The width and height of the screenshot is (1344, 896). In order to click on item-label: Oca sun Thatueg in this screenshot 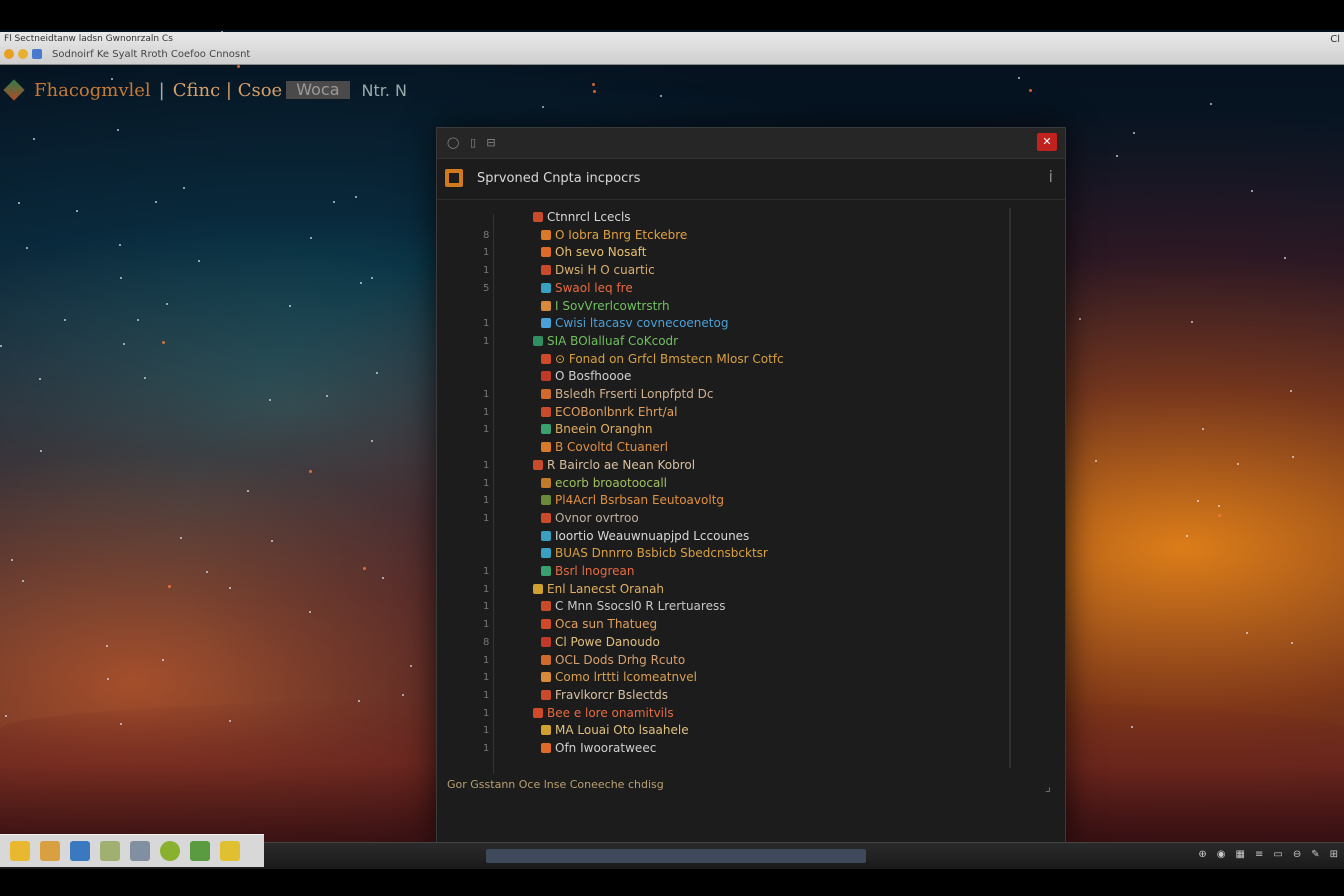, I will do `click(606, 624)`.